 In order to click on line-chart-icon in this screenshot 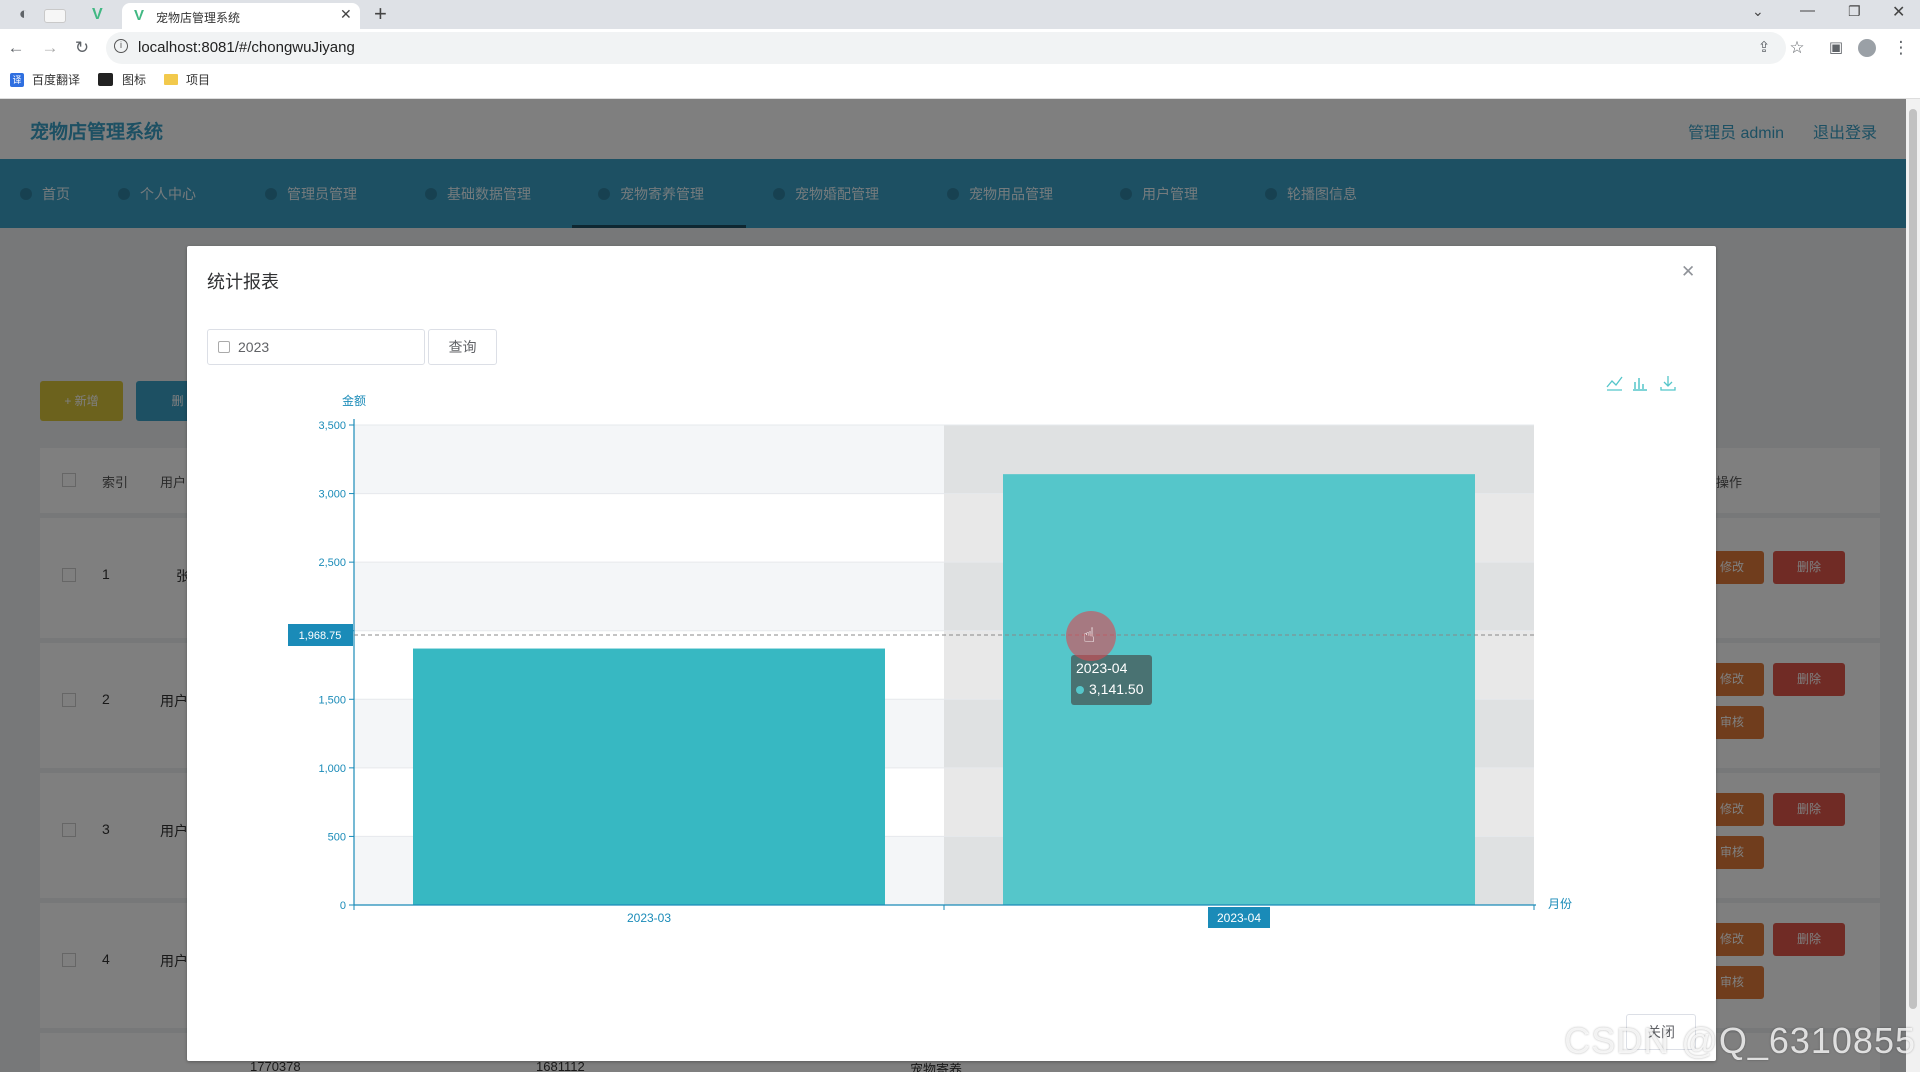, I will do `click(1614, 383)`.